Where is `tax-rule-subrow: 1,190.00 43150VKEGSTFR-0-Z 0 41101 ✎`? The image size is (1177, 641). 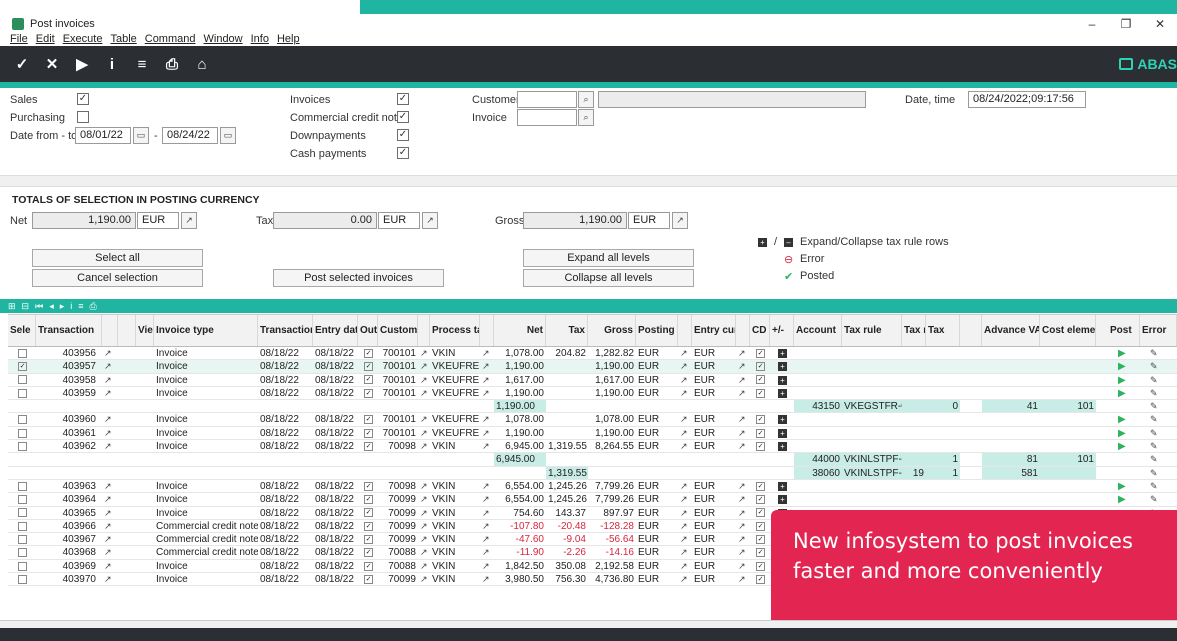 tax-rule-subrow: 1,190.00 43150VKEGSTFR-0-Z 0 41101 ✎ is located at coordinates (592, 407).